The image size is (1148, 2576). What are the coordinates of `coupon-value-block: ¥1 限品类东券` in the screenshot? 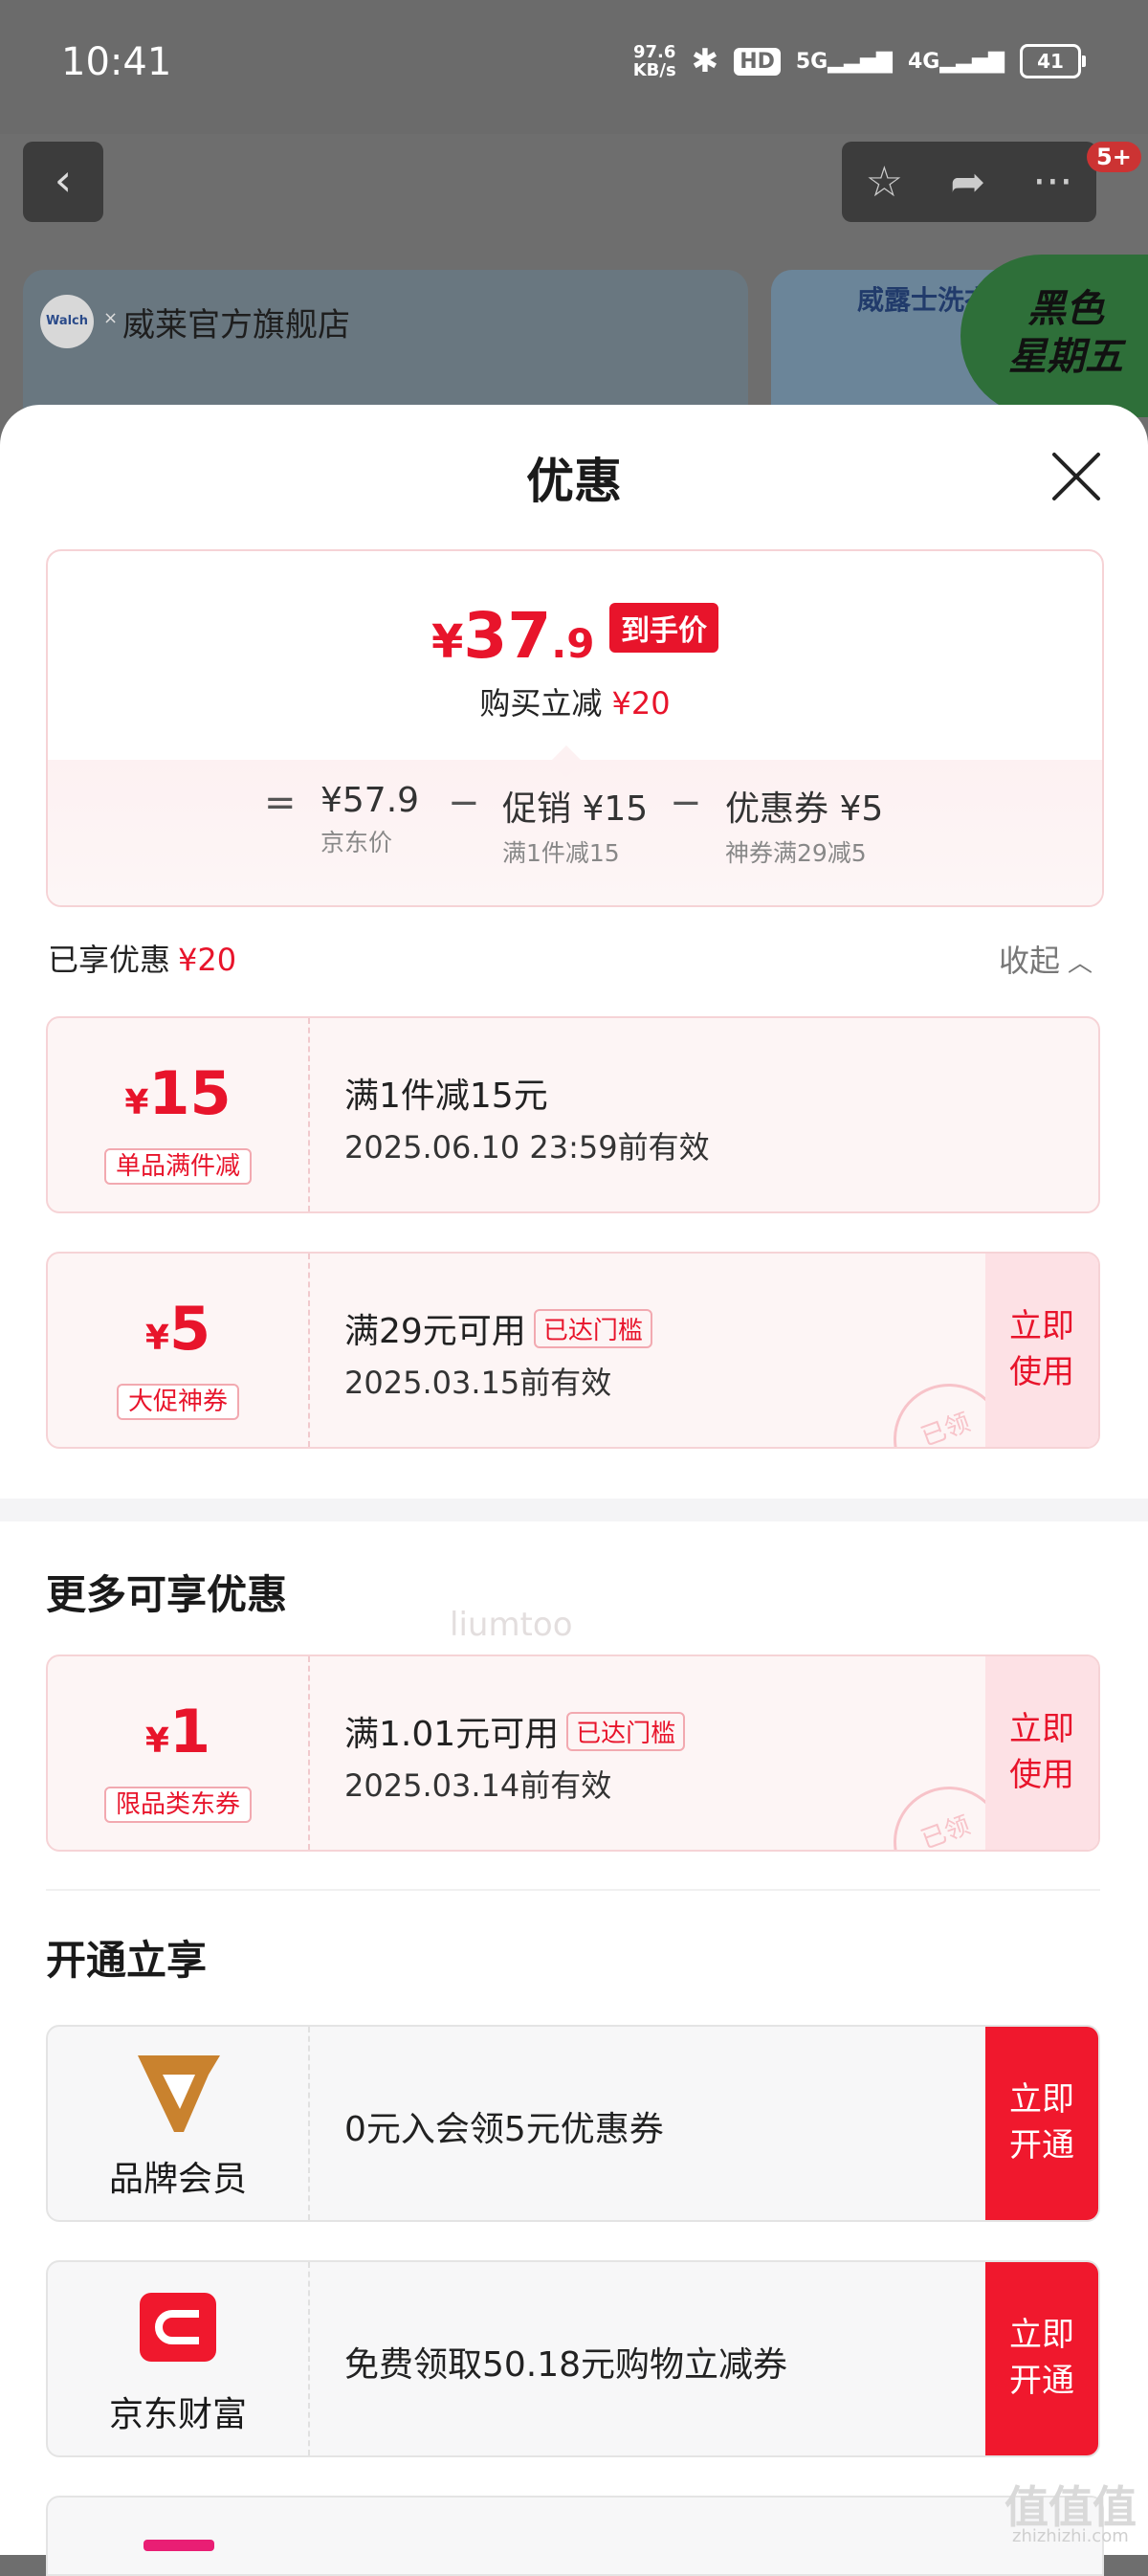 It's located at (179, 1753).